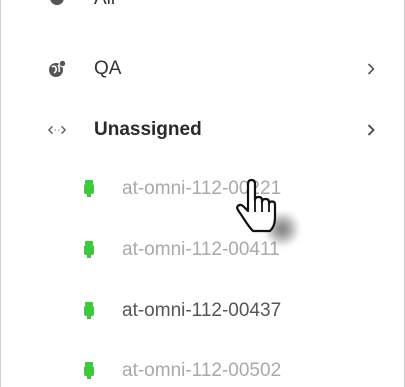 Image resolution: width=405 pixels, height=387 pixels. Describe the element at coordinates (57, 4) in the screenshot. I see `globe-icon` at that location.